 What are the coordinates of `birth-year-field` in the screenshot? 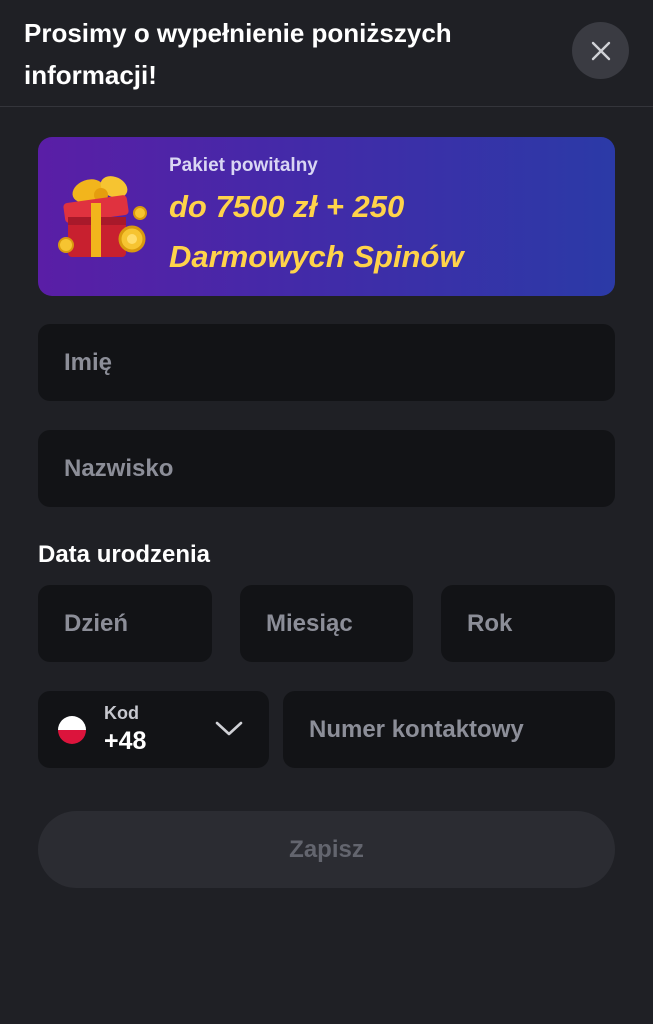 It's located at (528, 623).